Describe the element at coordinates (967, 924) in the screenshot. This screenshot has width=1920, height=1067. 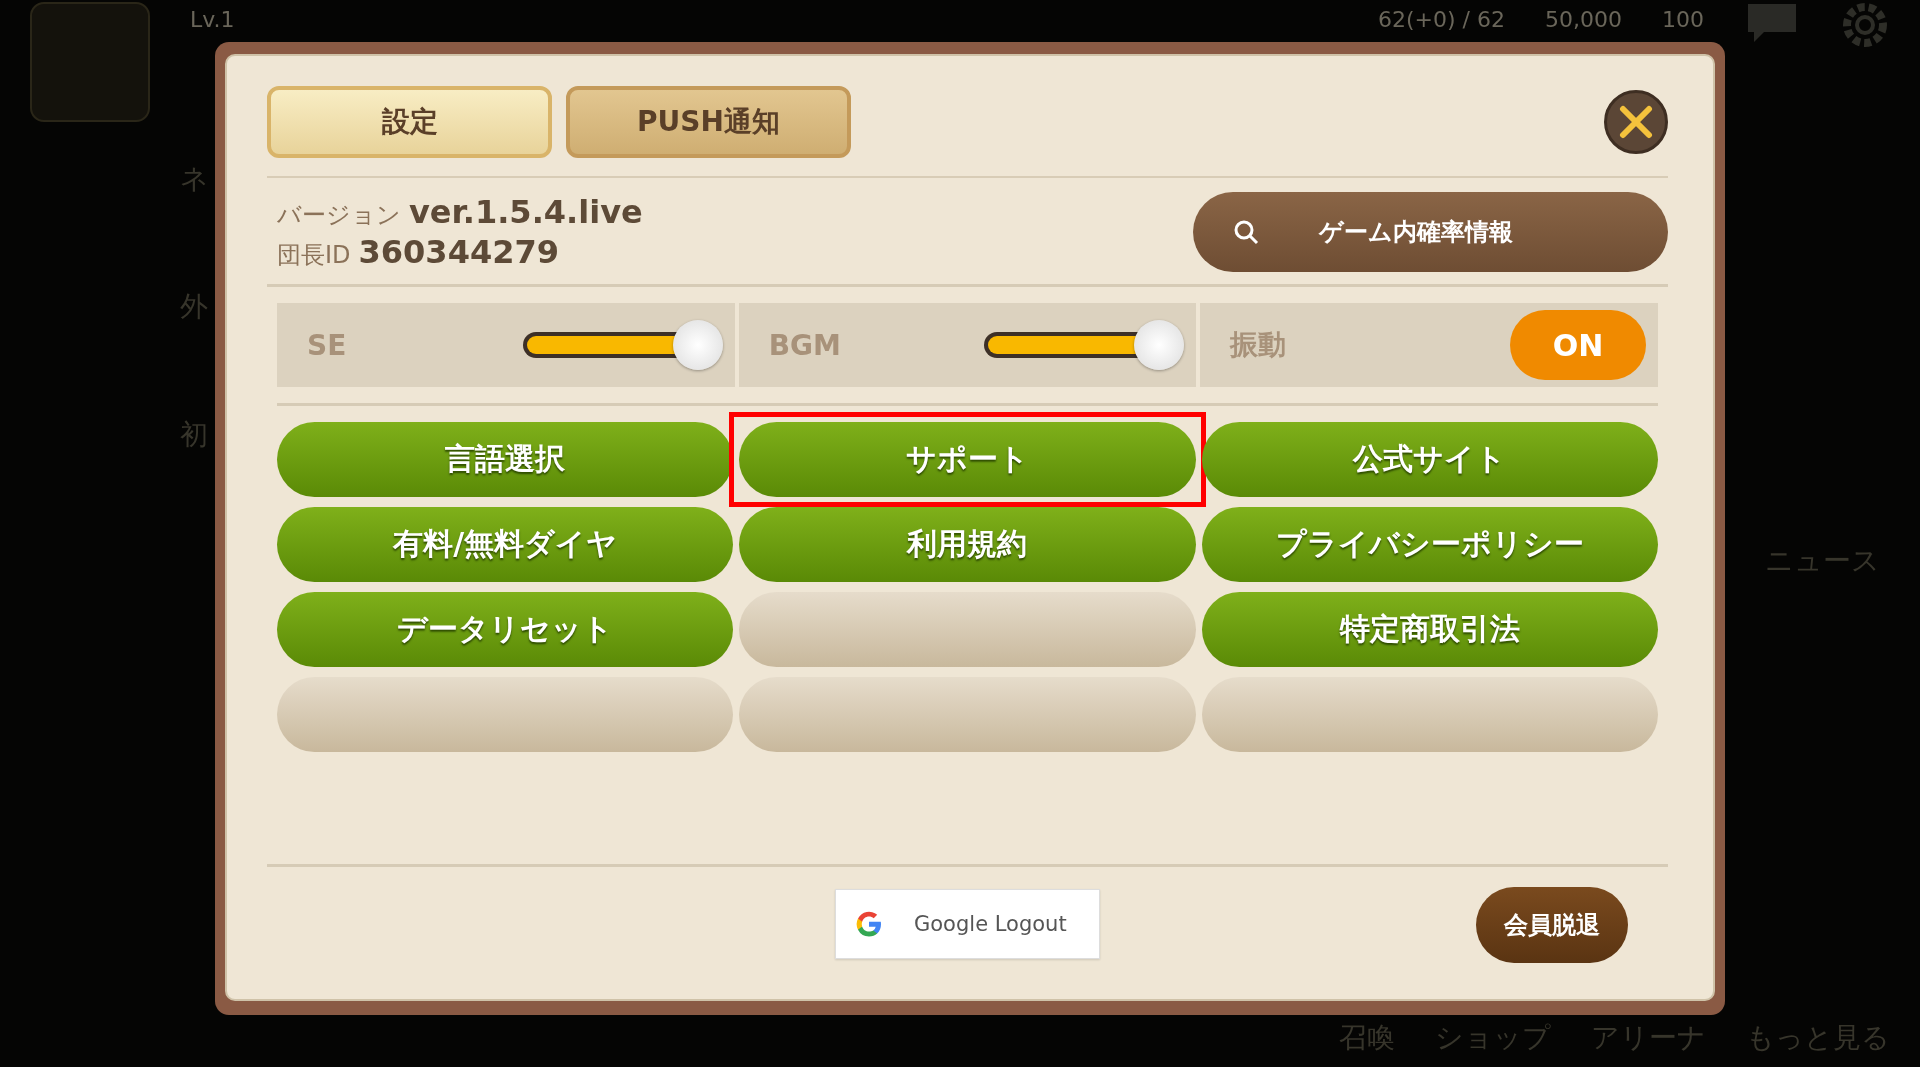
I see `google-logout-button: Google Logout` at that location.